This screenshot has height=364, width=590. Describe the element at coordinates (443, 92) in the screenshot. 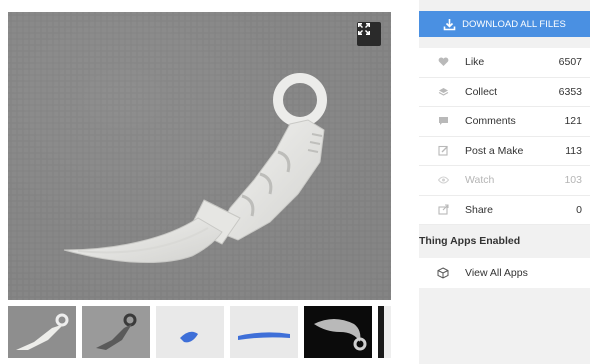

I see `collect-icon` at that location.